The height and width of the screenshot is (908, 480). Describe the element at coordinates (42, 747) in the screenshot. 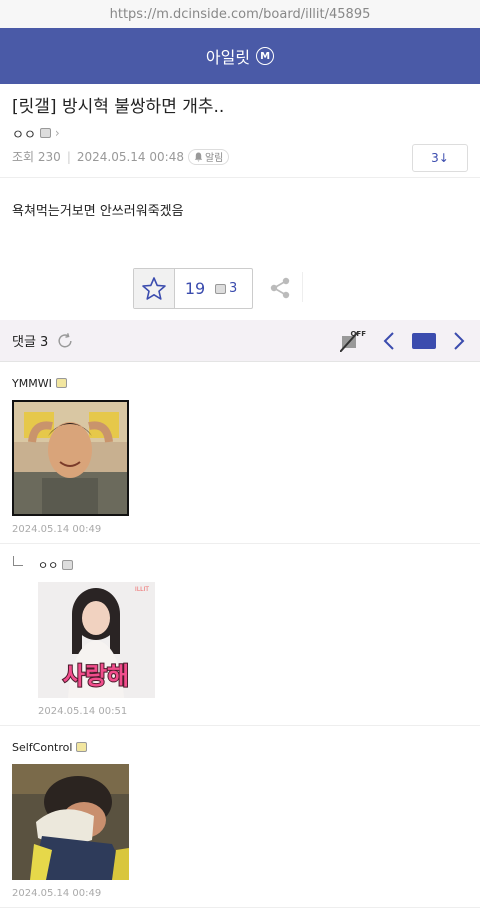

I see `comment-author-name: SelfControl` at that location.